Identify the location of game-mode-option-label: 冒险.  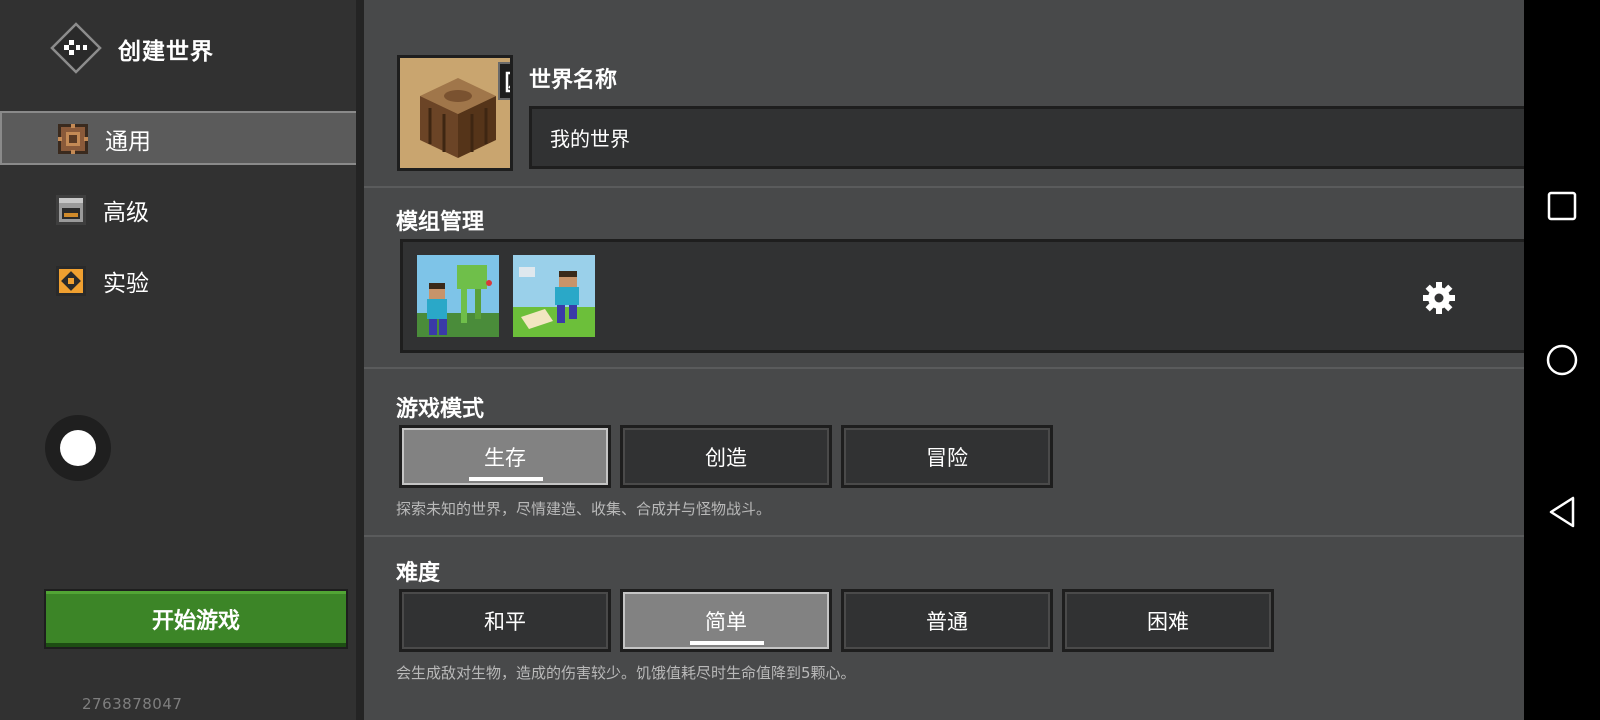
(947, 457).